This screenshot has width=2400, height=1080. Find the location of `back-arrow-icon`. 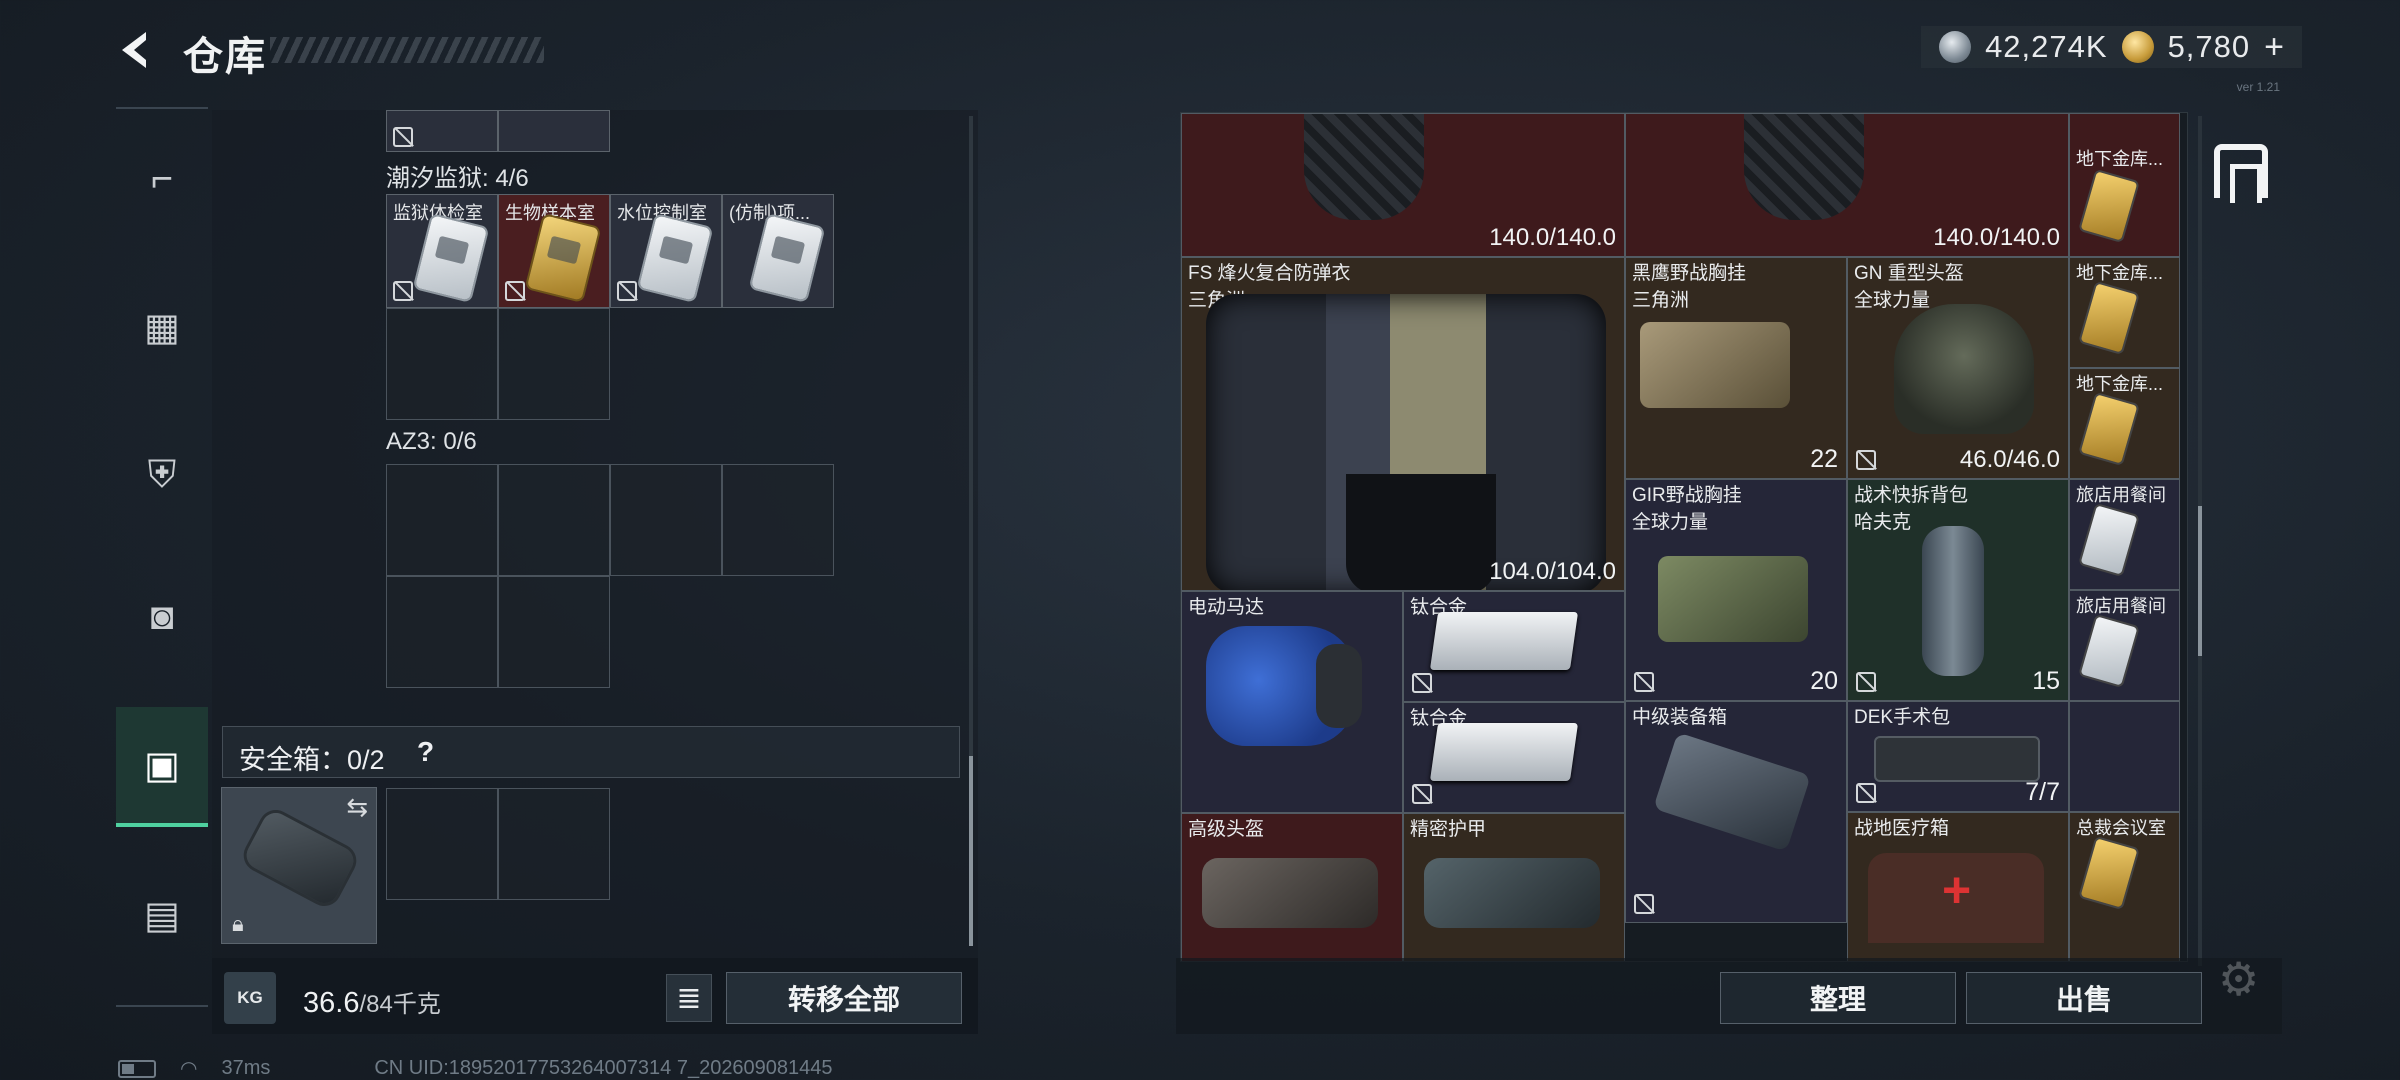

back-arrow-icon is located at coordinates (136, 50).